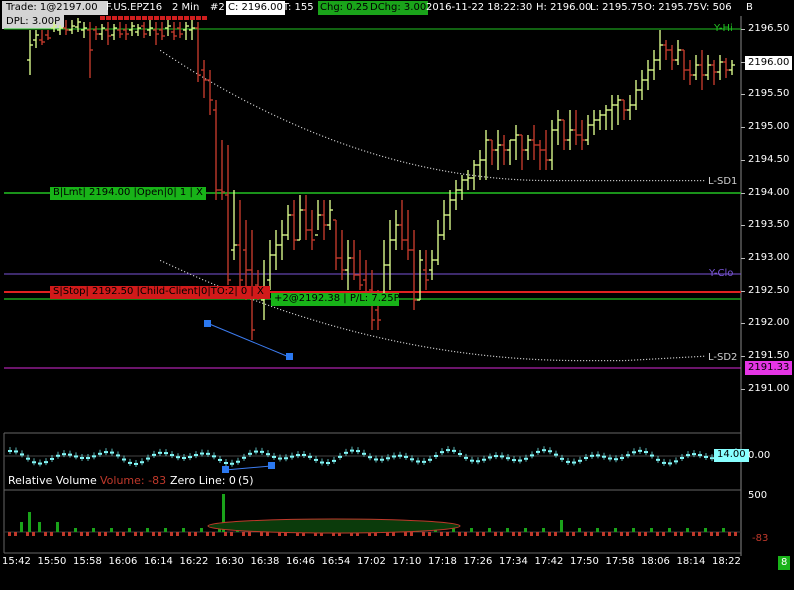 This screenshot has height=590, width=794. What do you see at coordinates (87, 561) in the screenshot?
I see `time-axis-label: 15:58` at bounding box center [87, 561].